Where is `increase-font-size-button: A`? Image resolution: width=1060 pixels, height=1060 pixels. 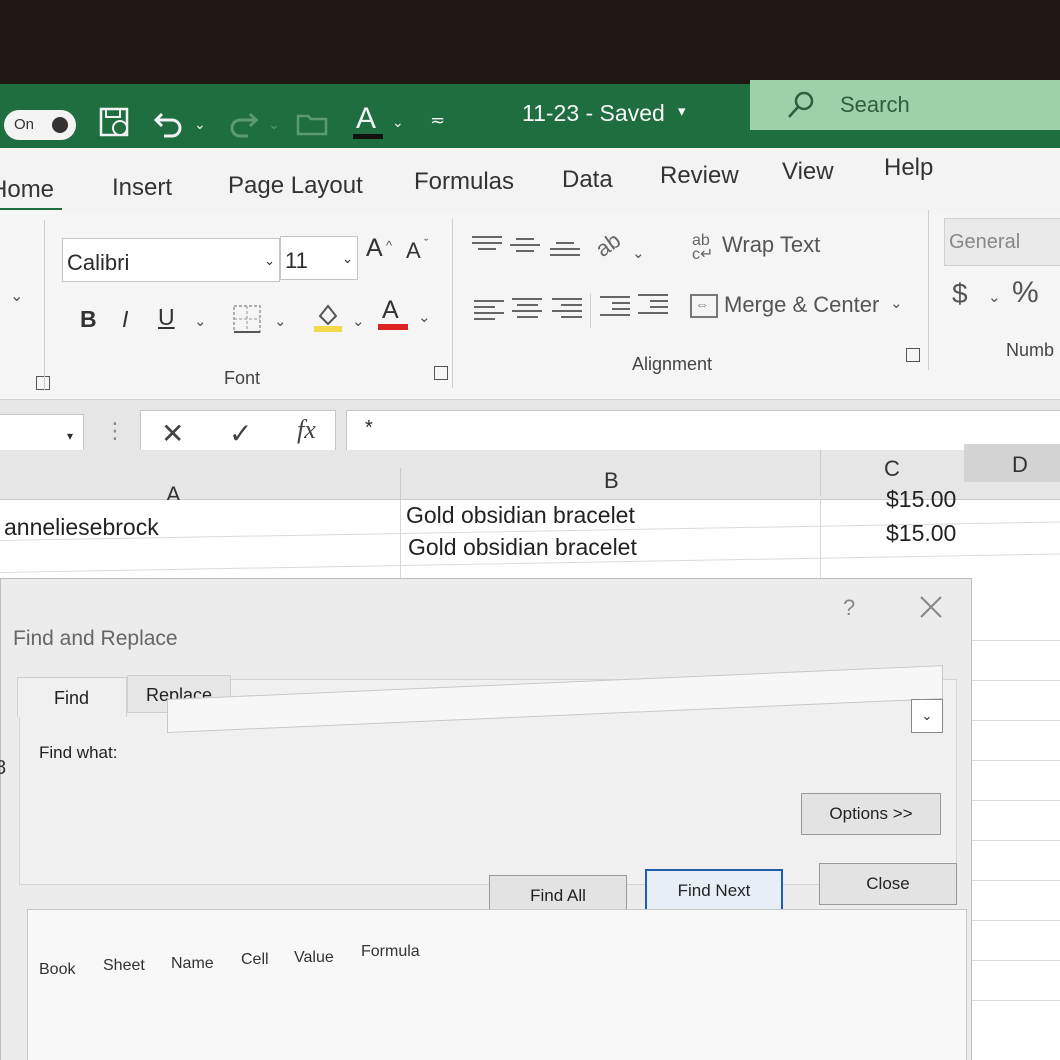 increase-font-size-button: A is located at coordinates (374, 248).